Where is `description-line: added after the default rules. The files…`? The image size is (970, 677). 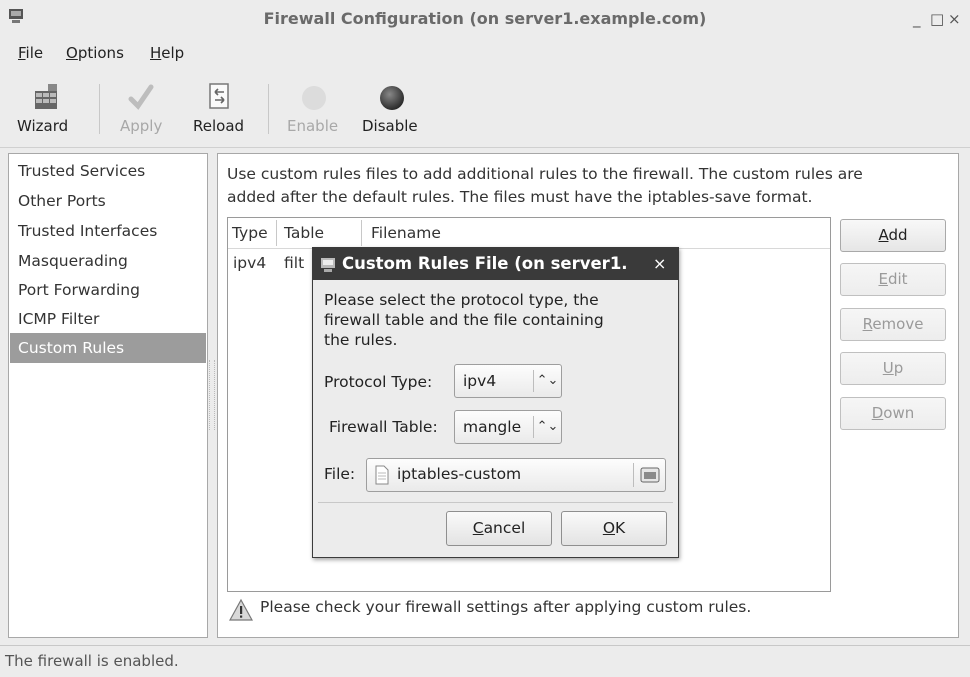 description-line: added after the default rules. The files… is located at coordinates (520, 197).